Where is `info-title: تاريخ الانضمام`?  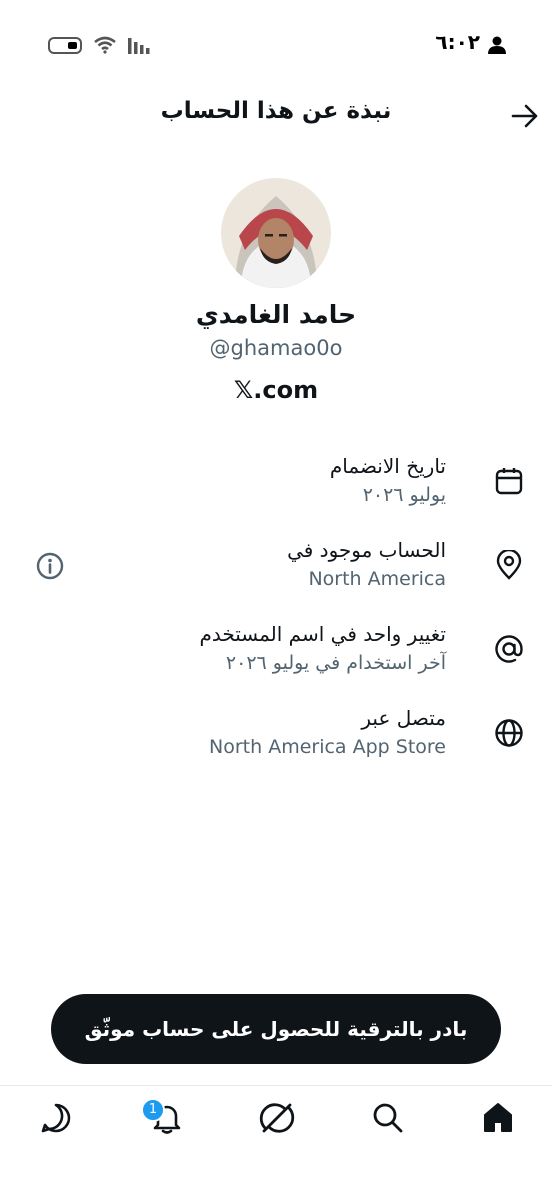
info-title: تاريخ الانضمام is located at coordinates (387, 466).